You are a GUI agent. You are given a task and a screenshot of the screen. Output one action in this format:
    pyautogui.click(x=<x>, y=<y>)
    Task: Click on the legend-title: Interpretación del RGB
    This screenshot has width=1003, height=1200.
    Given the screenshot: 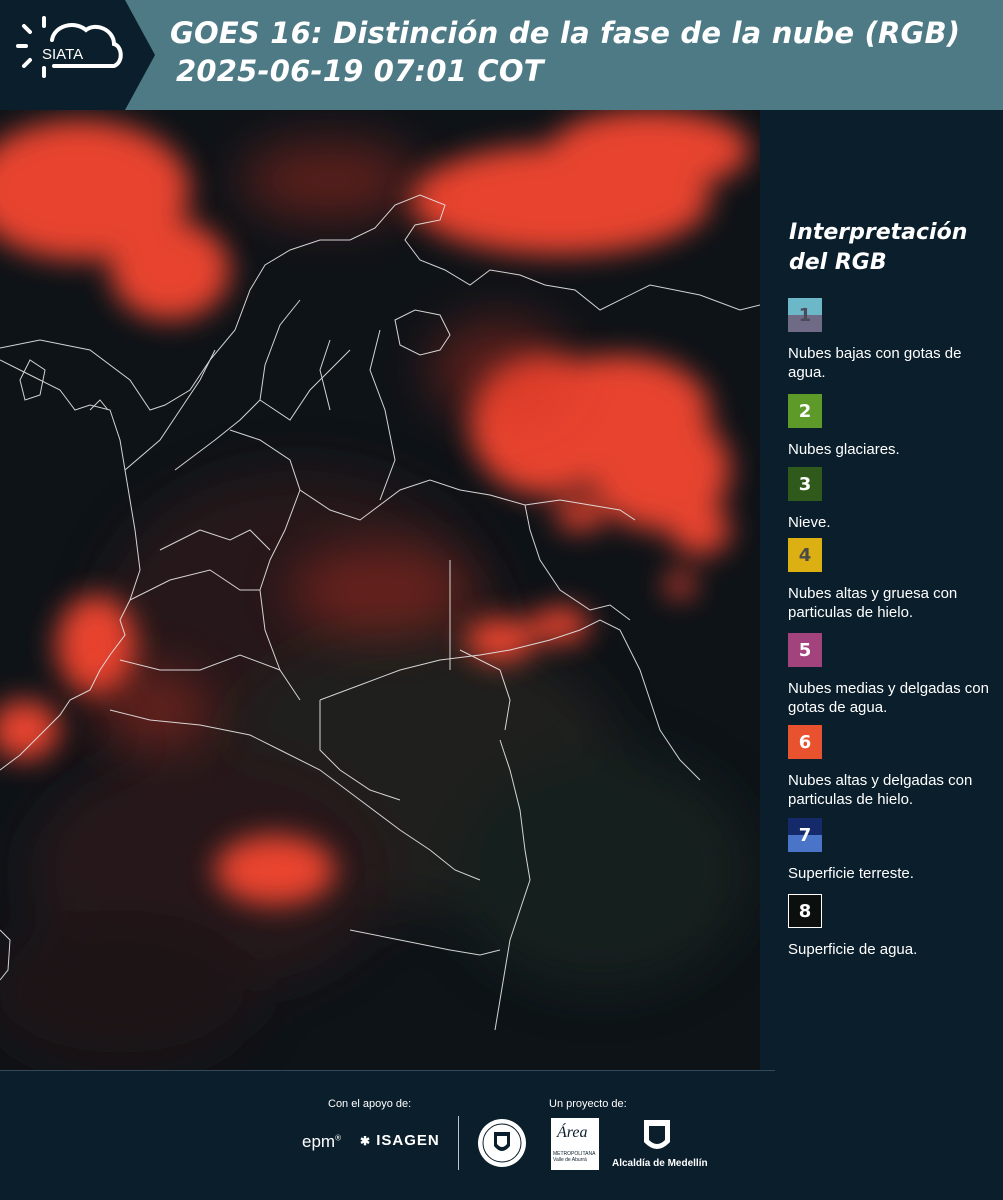 What is the action you would take?
    pyautogui.click(x=878, y=247)
    